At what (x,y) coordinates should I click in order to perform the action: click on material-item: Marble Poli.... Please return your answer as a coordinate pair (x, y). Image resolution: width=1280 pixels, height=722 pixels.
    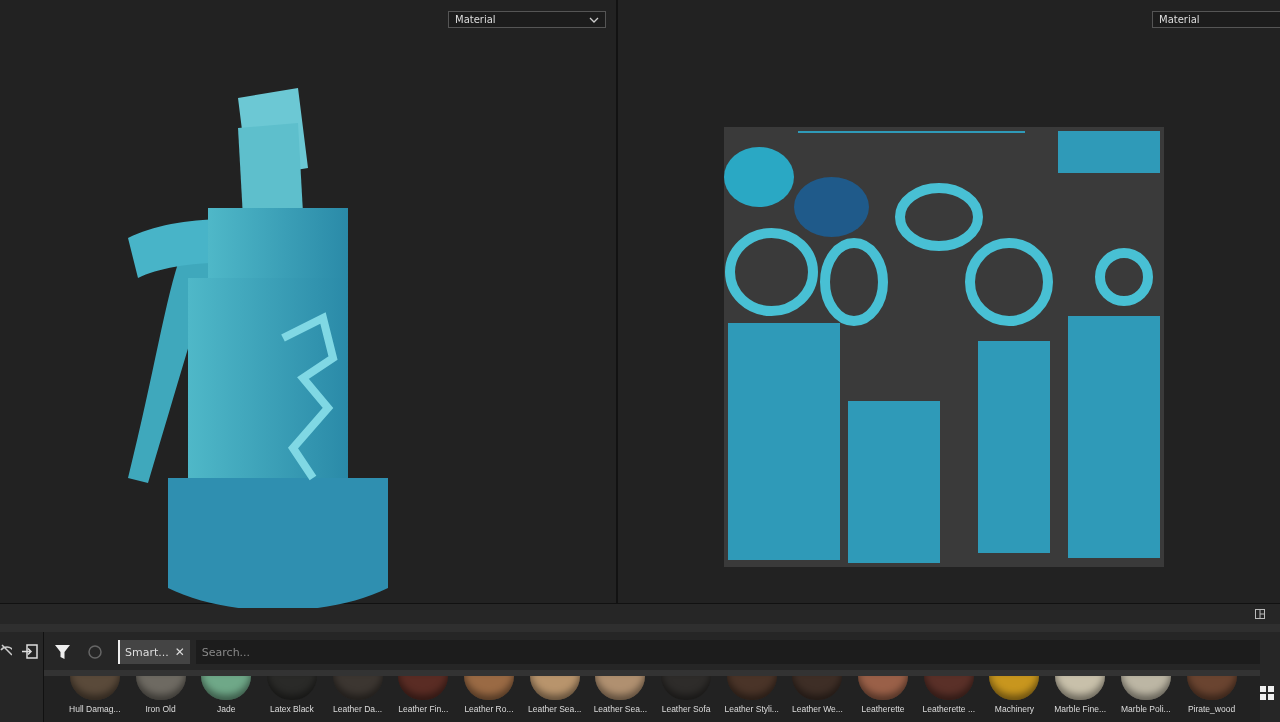
    Looking at the image, I should click on (1146, 699).